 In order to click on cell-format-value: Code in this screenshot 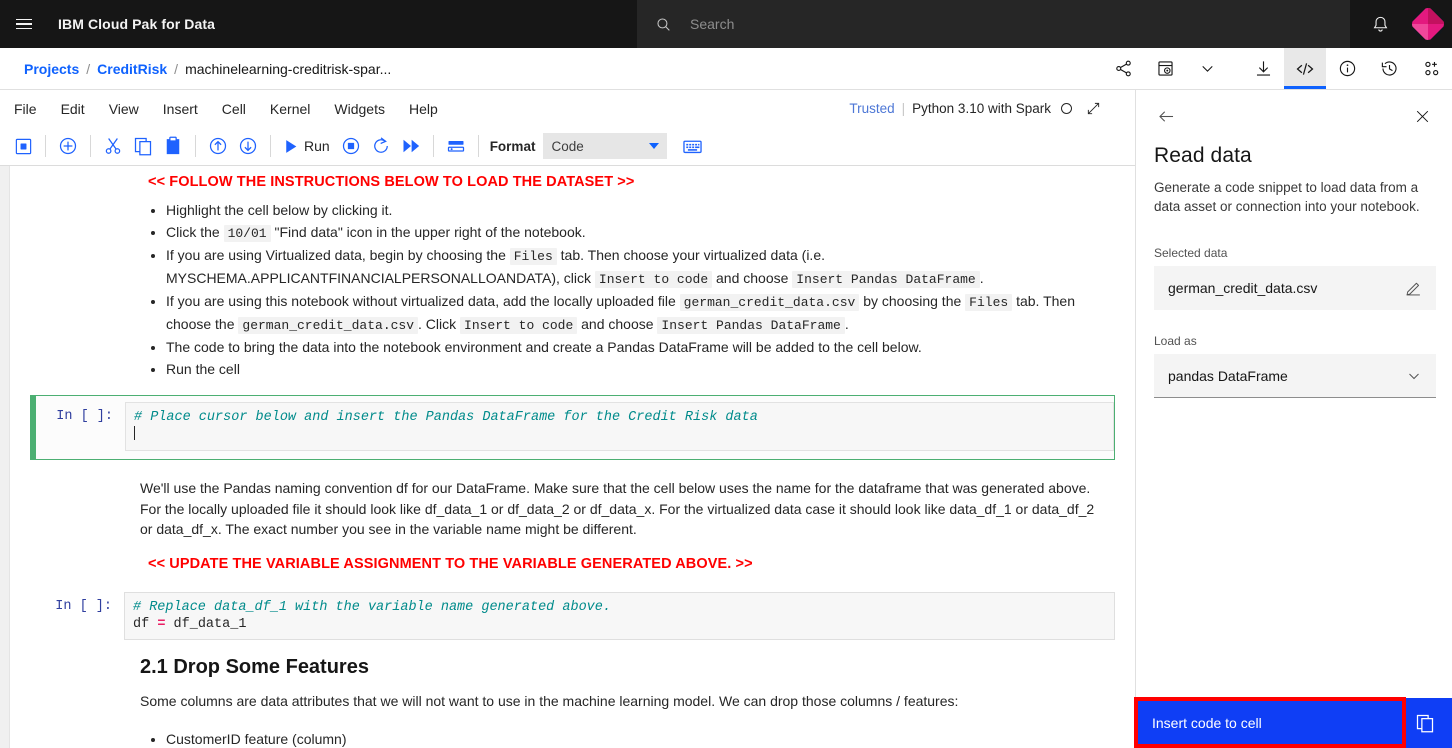, I will do `click(567, 146)`.